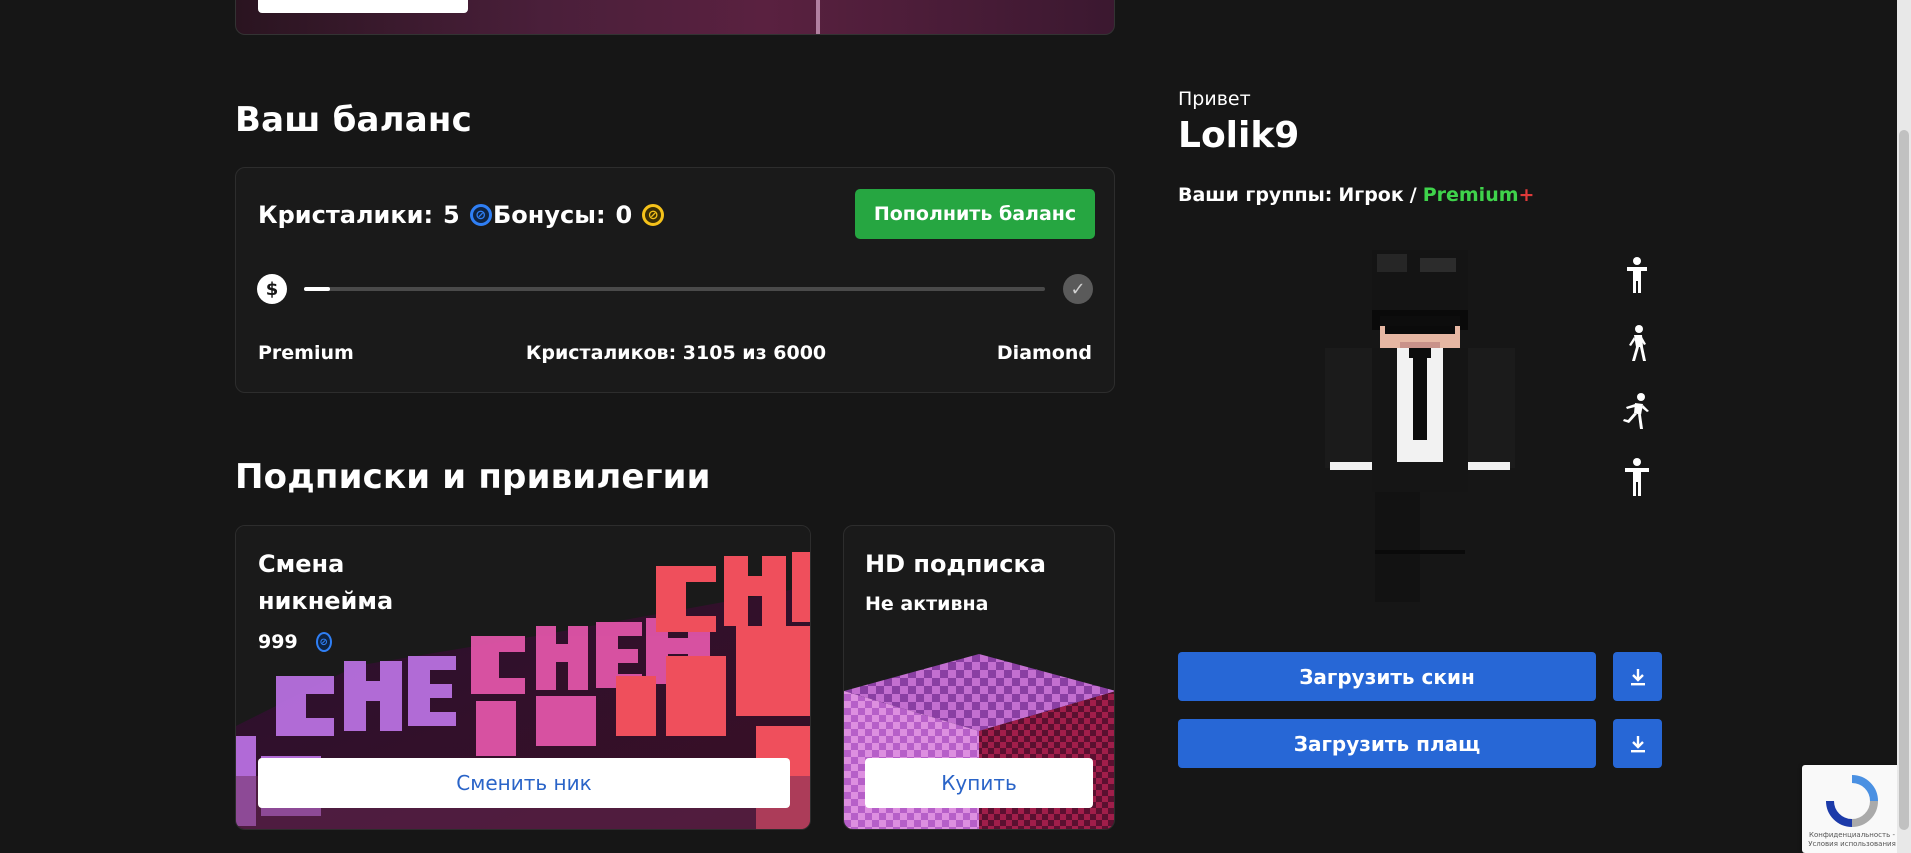 This screenshot has height=853, width=1911. I want to click on hd-subscription-card: HD подписка Не активна Купить, so click(979, 677).